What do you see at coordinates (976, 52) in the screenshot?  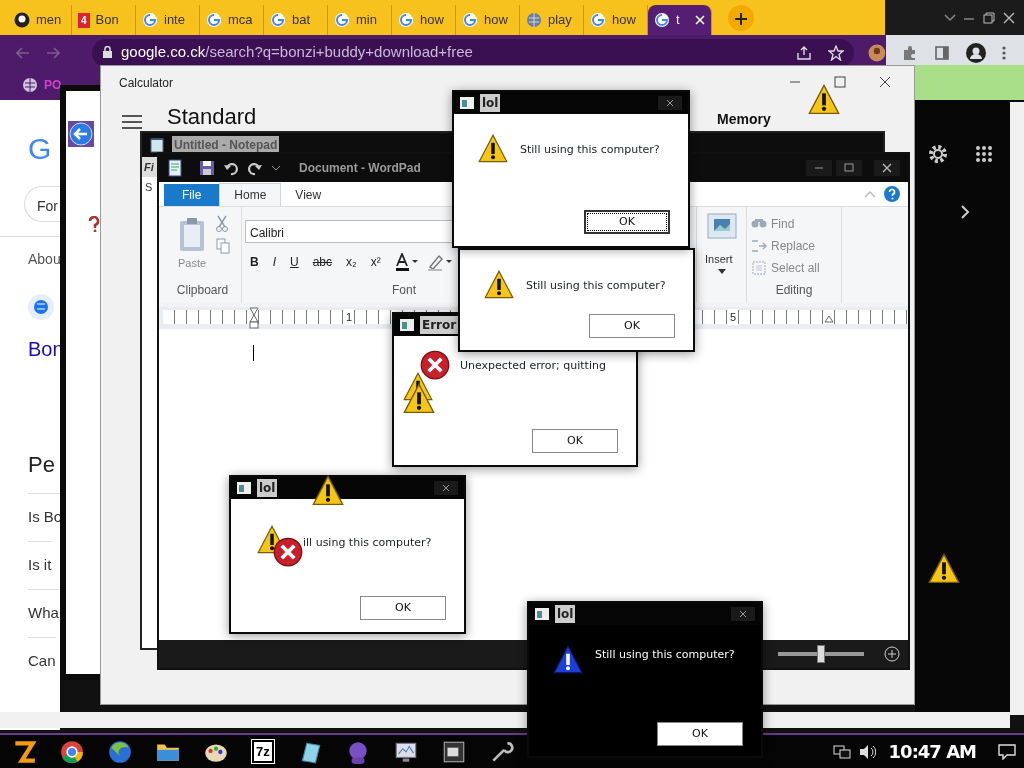 I see `profile-icon` at bounding box center [976, 52].